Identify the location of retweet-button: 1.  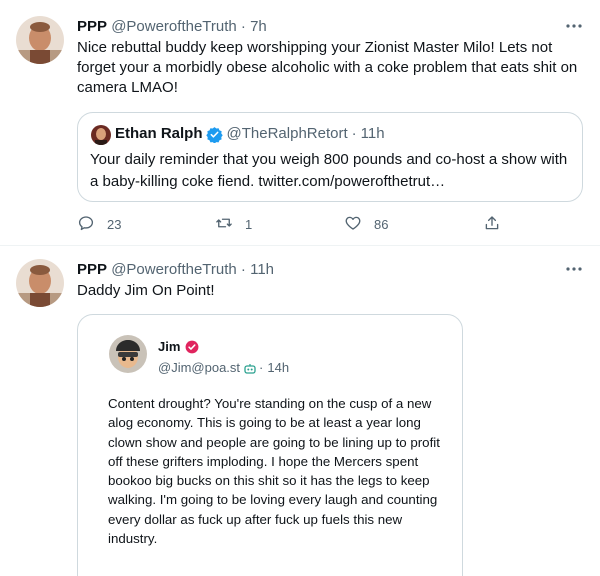
(233, 224).